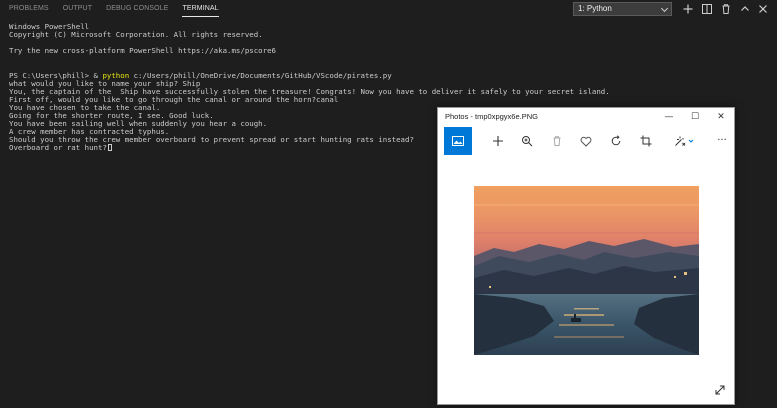 This screenshot has width=777, height=408. Describe the element at coordinates (557, 141) in the screenshot. I see `delete-icon` at that location.